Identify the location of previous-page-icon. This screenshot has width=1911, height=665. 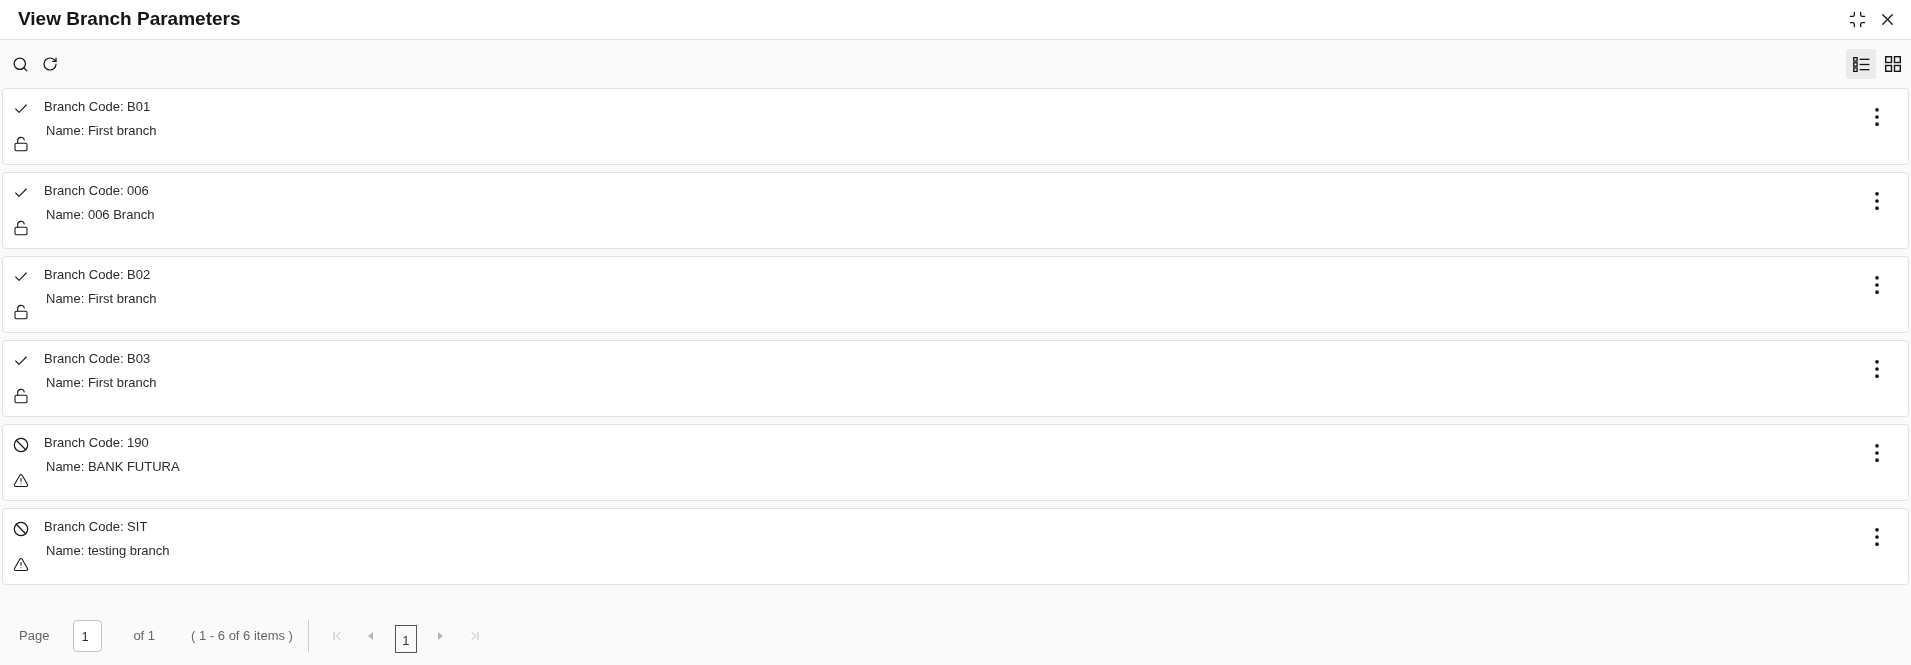
(371, 636).